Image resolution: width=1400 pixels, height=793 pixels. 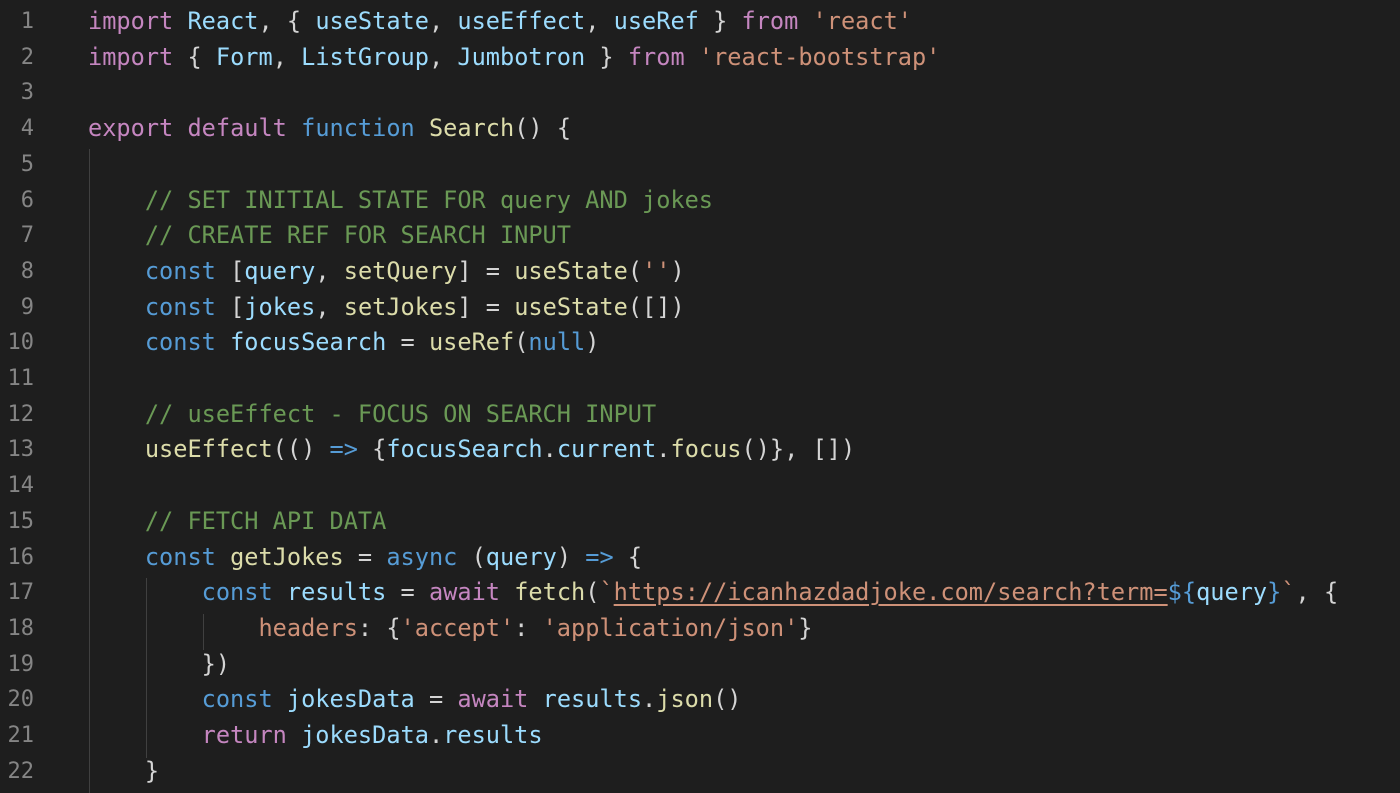 I want to click on code-line: 4 export default function Search() {, so click(x=700, y=129).